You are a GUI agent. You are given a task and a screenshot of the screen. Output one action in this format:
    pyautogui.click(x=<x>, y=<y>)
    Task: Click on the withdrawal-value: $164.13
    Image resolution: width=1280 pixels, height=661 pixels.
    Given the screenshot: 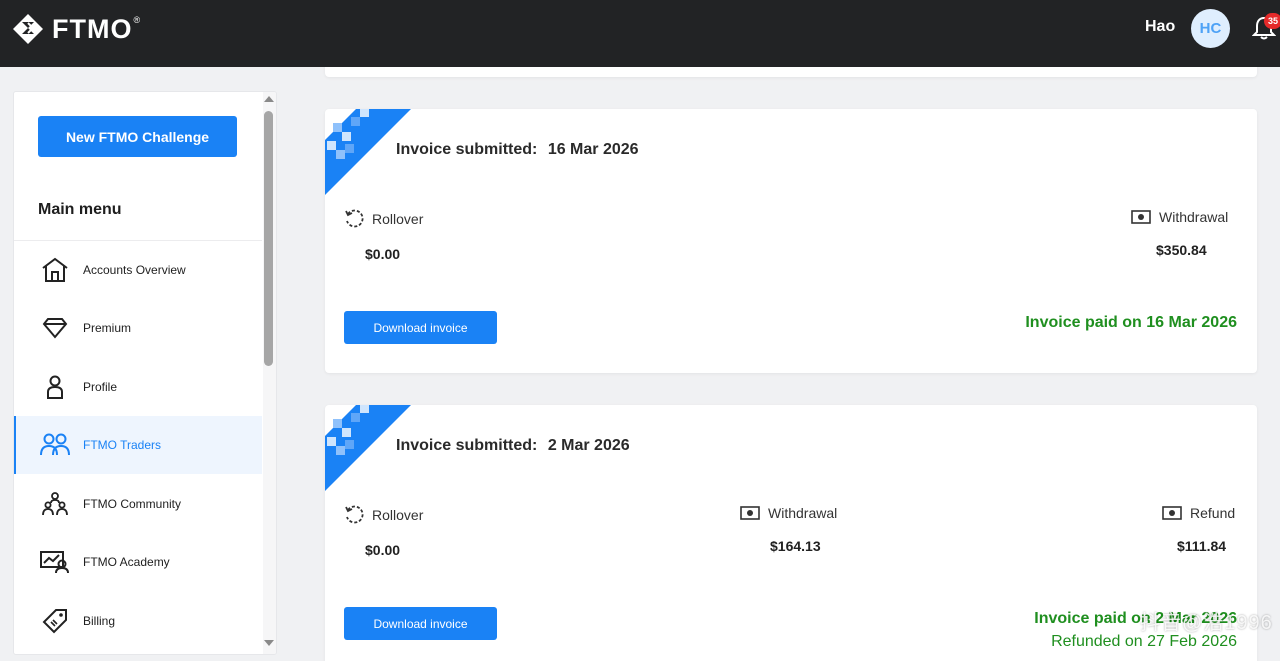 What is the action you would take?
    pyautogui.click(x=795, y=546)
    